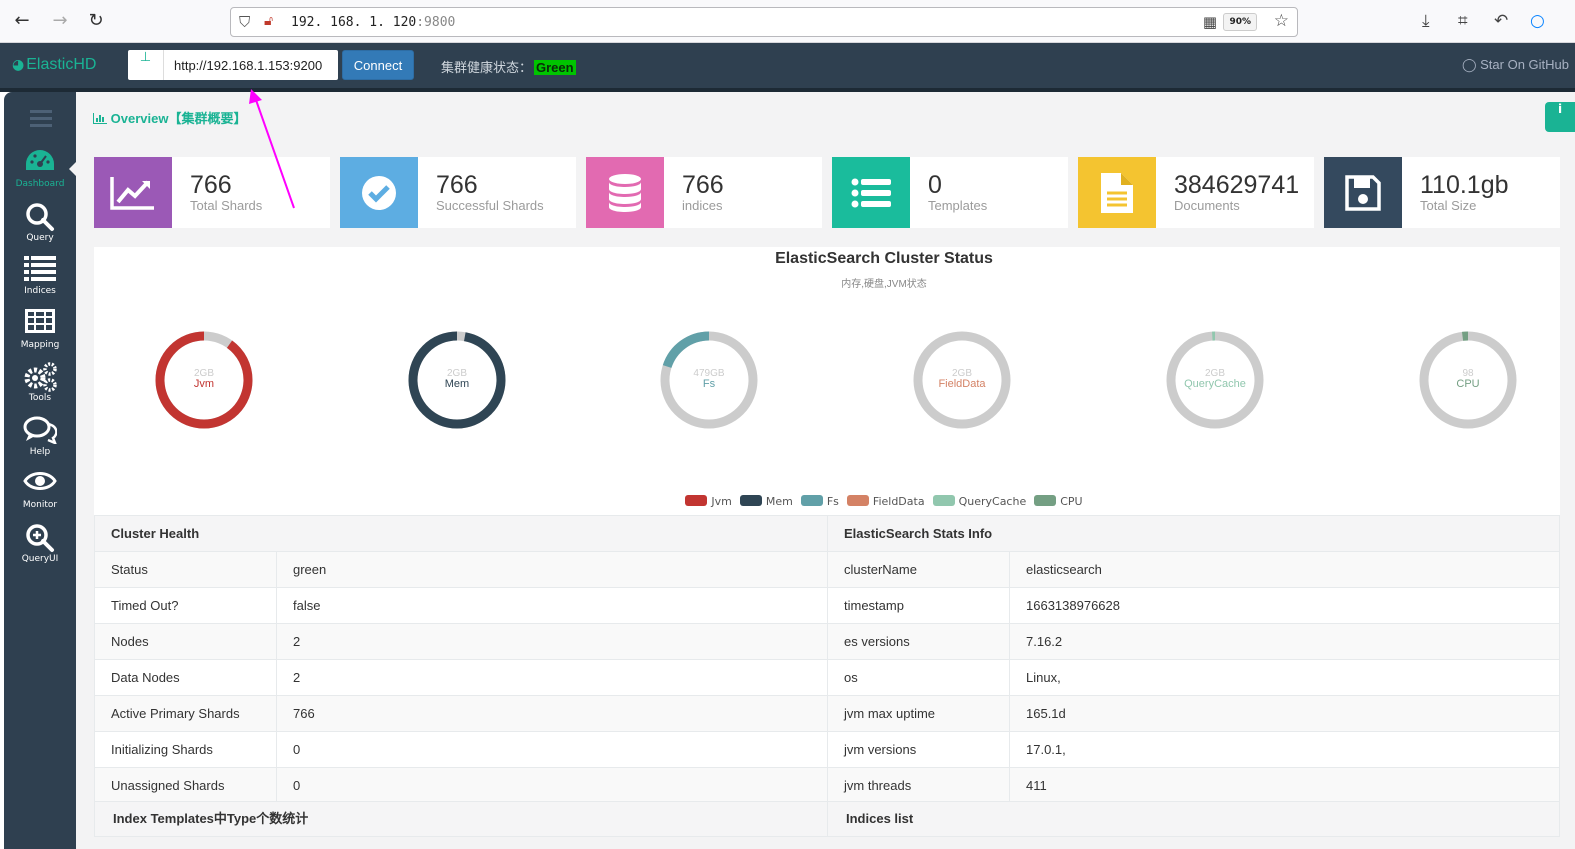 The width and height of the screenshot is (1575, 849). What do you see at coordinates (41, 120) in the screenshot?
I see `menu-toggle-icon` at bounding box center [41, 120].